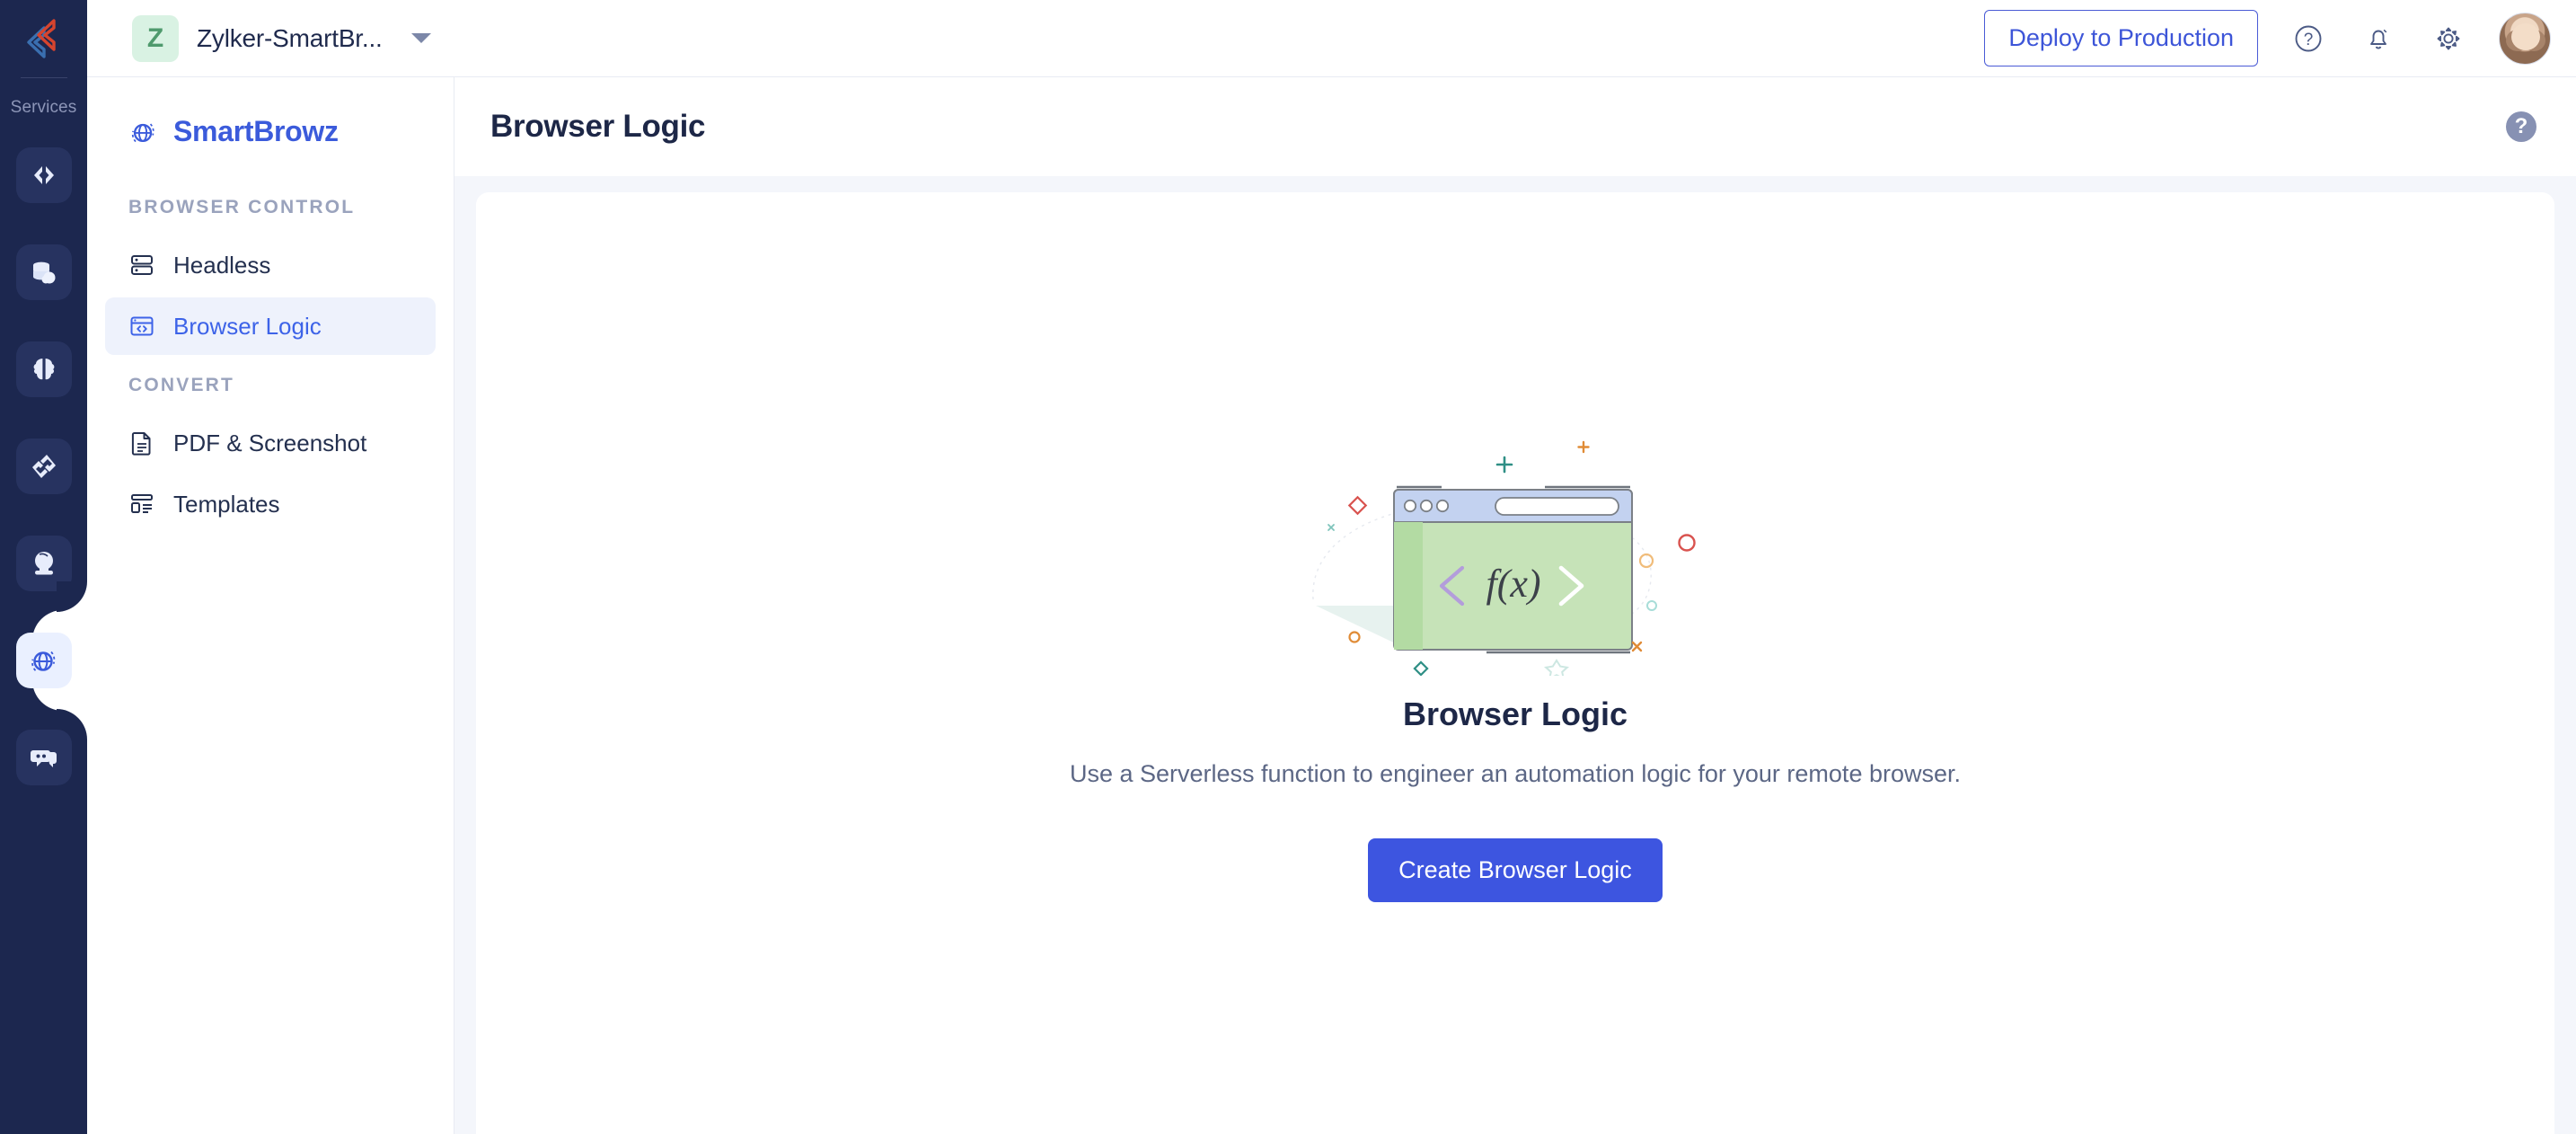 Image resolution: width=2576 pixels, height=1134 pixels. I want to click on content-header: Browser Logic ?, so click(1515, 126).